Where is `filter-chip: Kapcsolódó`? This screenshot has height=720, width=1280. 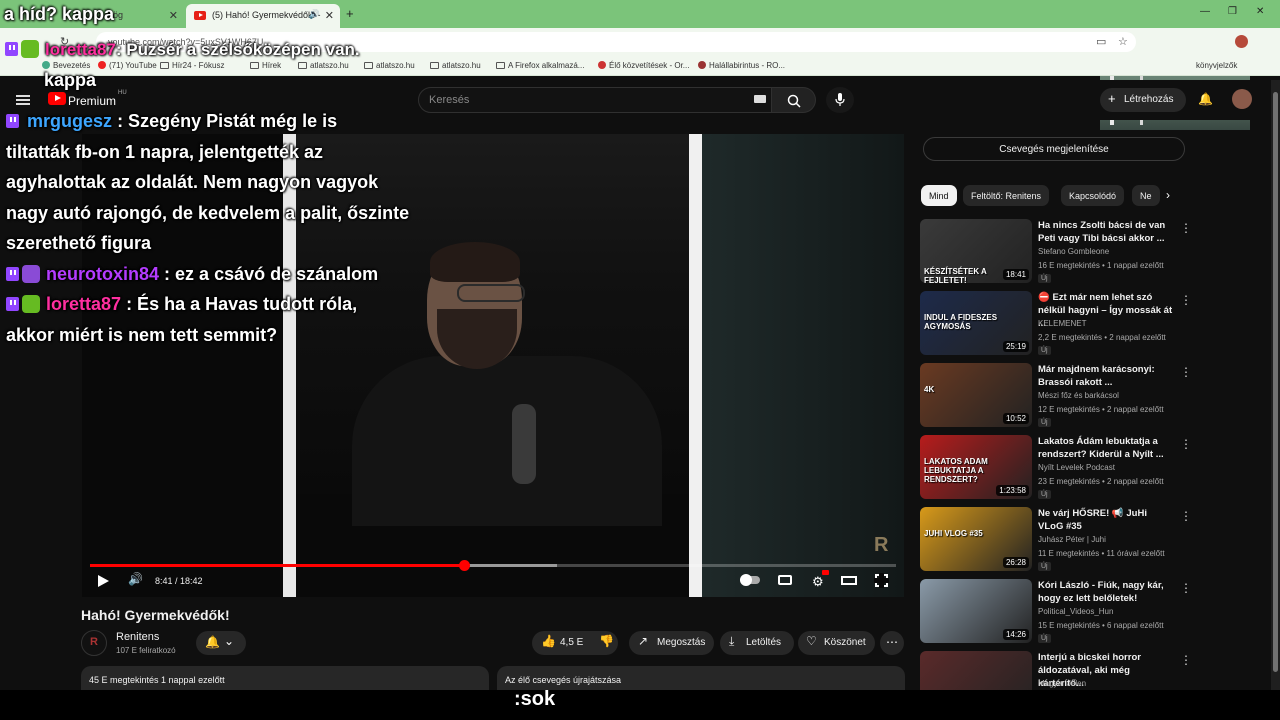 filter-chip: Kapcsolódó is located at coordinates (1093, 195).